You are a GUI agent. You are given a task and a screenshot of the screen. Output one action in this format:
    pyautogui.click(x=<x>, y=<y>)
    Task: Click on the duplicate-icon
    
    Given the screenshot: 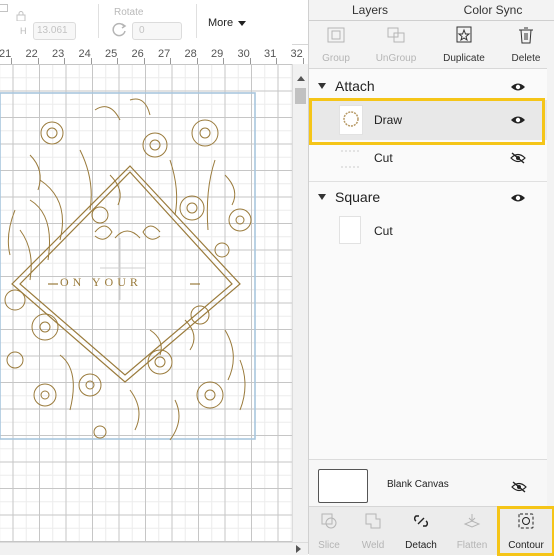 What is the action you would take?
    pyautogui.click(x=464, y=34)
    